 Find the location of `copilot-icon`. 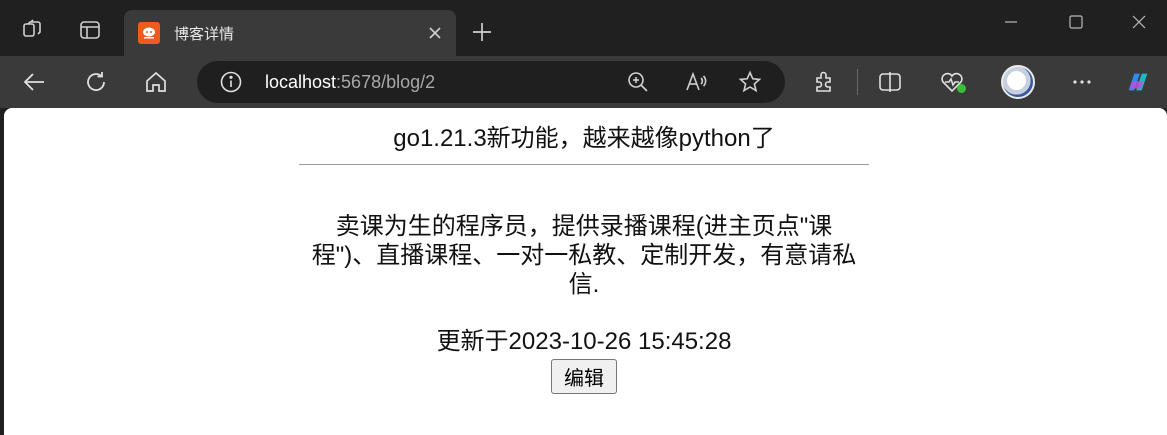

copilot-icon is located at coordinates (1138, 82).